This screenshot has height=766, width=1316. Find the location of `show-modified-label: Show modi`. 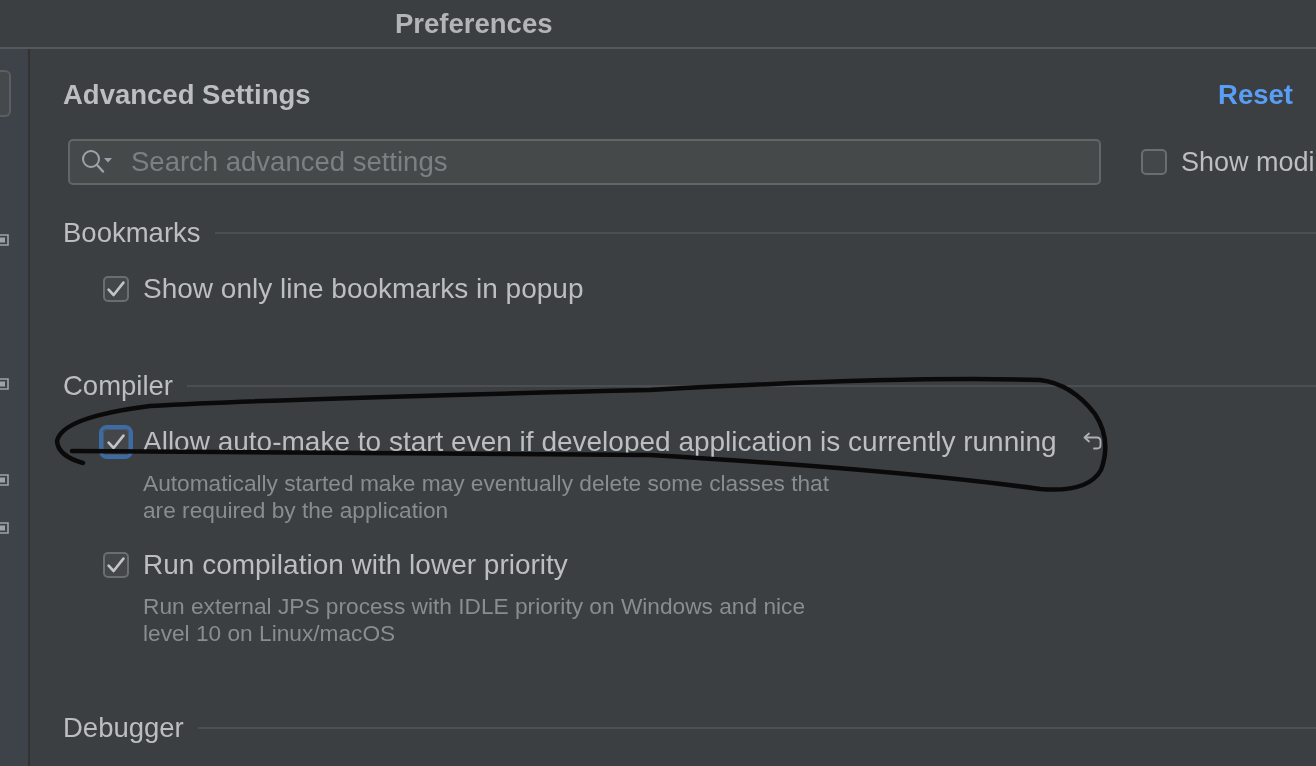

show-modified-label: Show modi is located at coordinates (1248, 162).